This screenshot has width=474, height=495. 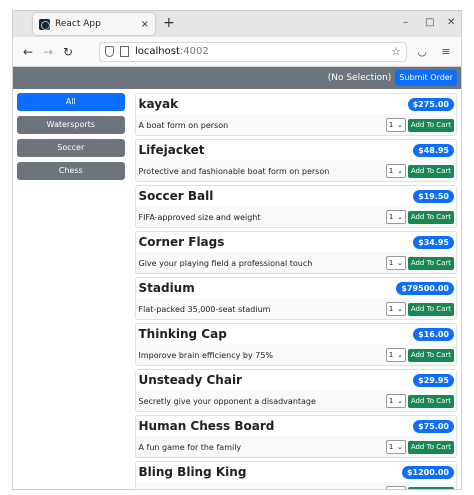 What do you see at coordinates (124, 51) in the screenshot?
I see `page-icon` at bounding box center [124, 51].